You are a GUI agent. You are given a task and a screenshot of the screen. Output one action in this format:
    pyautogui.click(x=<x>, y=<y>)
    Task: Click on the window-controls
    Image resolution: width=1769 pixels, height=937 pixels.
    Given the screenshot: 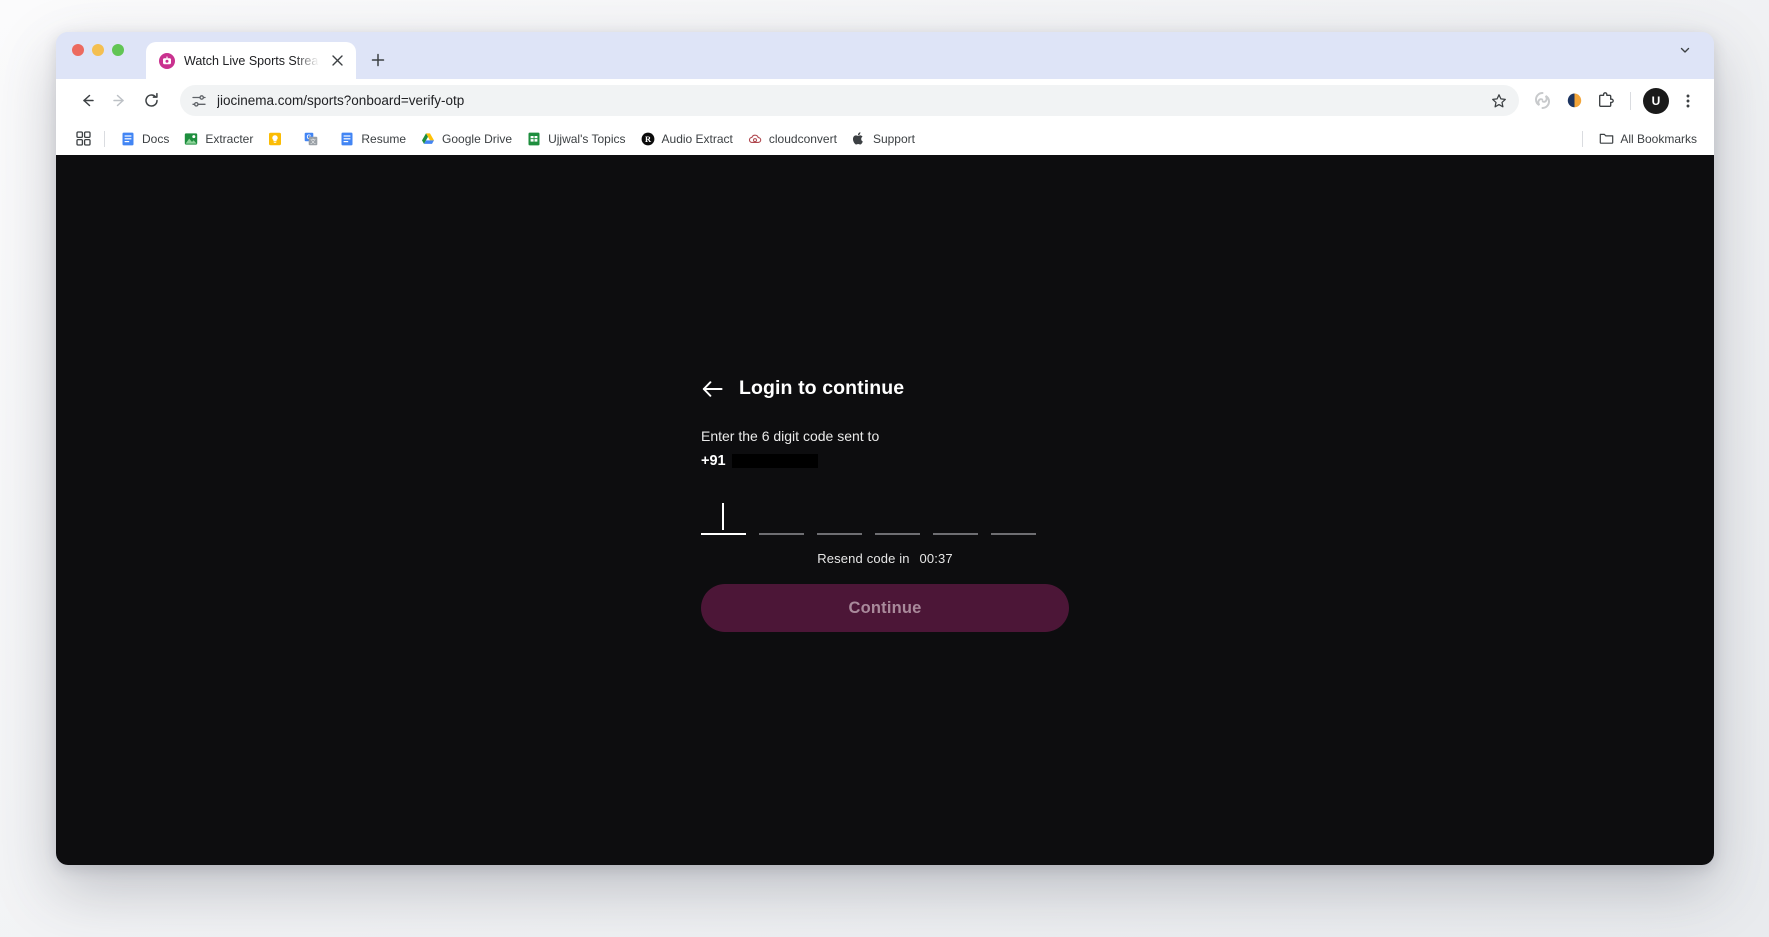 What is the action you would take?
    pyautogui.click(x=98, y=55)
    